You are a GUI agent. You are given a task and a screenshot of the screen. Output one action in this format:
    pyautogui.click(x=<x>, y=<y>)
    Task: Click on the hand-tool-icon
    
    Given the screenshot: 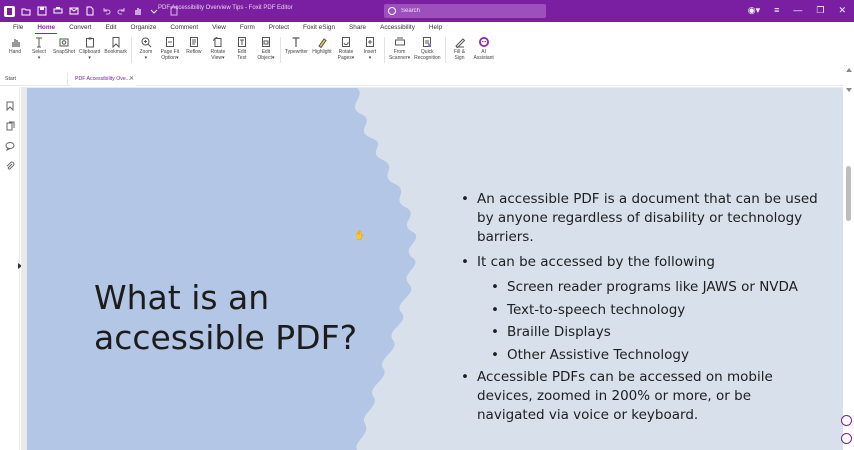 What is the action you would take?
    pyautogui.click(x=138, y=11)
    